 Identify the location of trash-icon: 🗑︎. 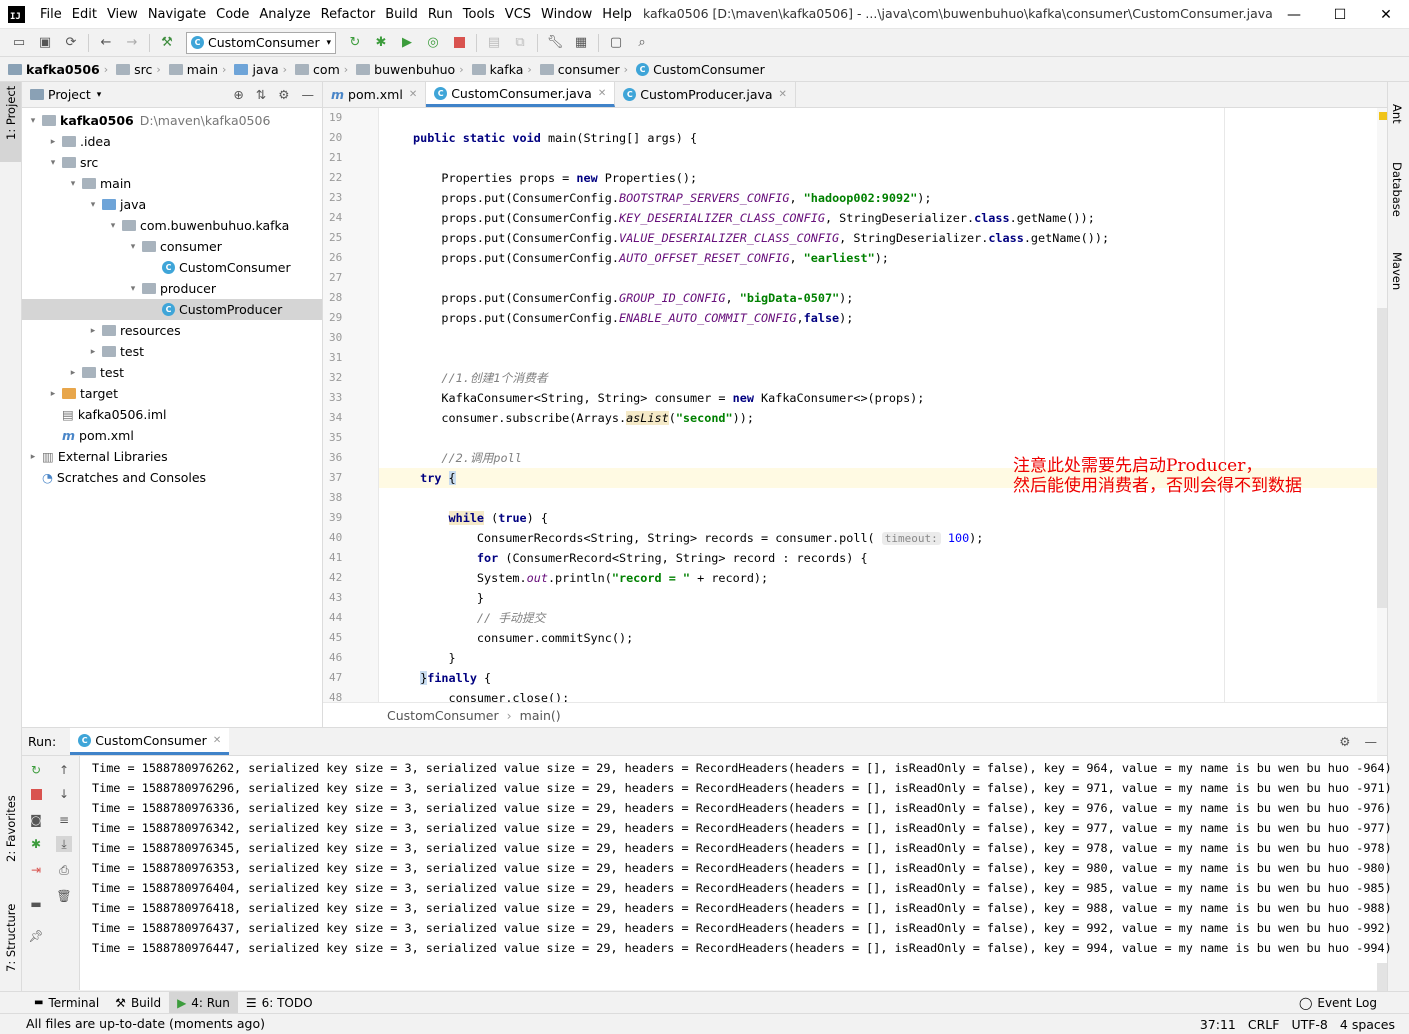
(64, 896).